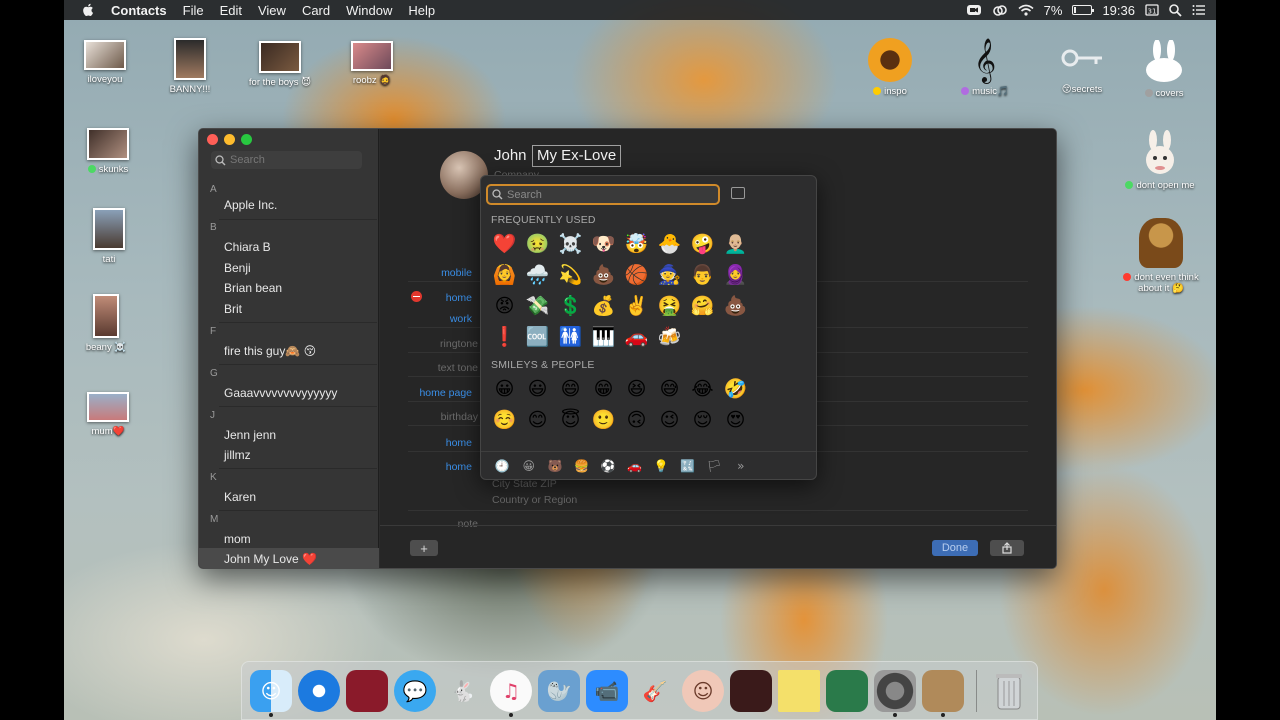  What do you see at coordinates (603, 337) in the screenshot?
I see `emoji-cell: 🎹` at bounding box center [603, 337].